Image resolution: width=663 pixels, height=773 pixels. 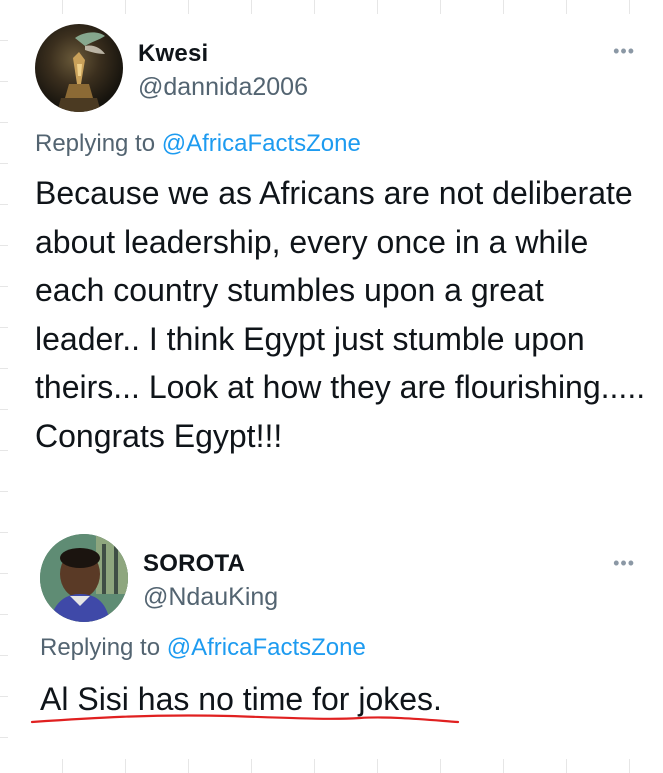 I want to click on red-underline-annotation-icon, so click(x=245, y=719).